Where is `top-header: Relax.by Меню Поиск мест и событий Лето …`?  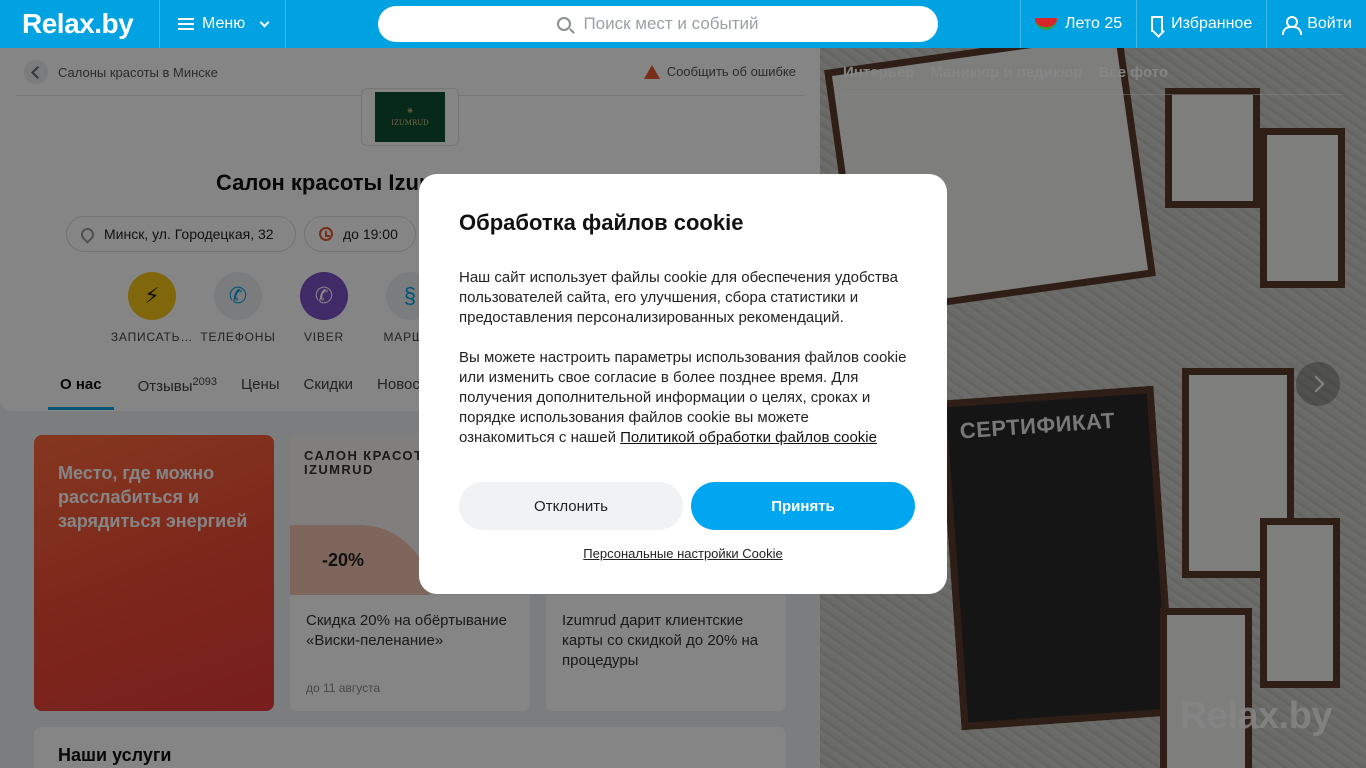 top-header: Relax.by Меню Поиск мест и событий Лето … is located at coordinates (683, 24).